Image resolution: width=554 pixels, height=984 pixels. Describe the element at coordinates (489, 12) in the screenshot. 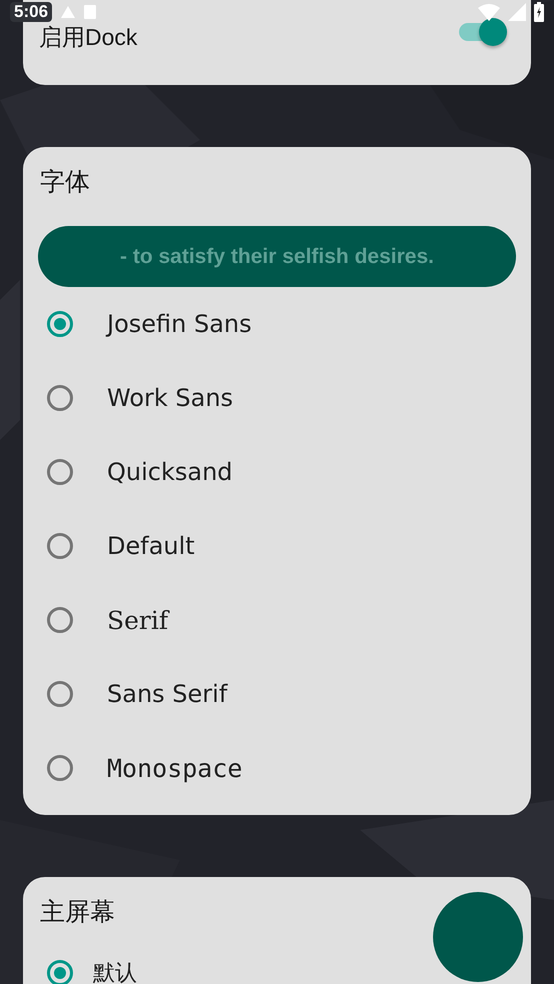

I see `wifi-icon` at that location.